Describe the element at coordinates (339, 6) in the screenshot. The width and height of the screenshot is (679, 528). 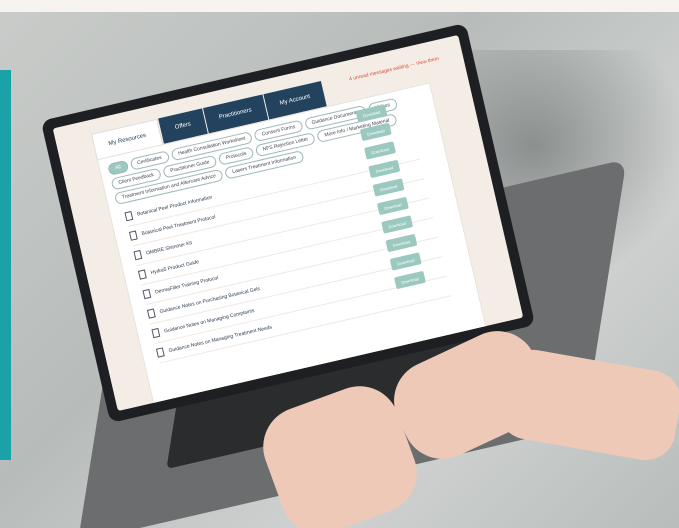
I see `top-strip` at that location.